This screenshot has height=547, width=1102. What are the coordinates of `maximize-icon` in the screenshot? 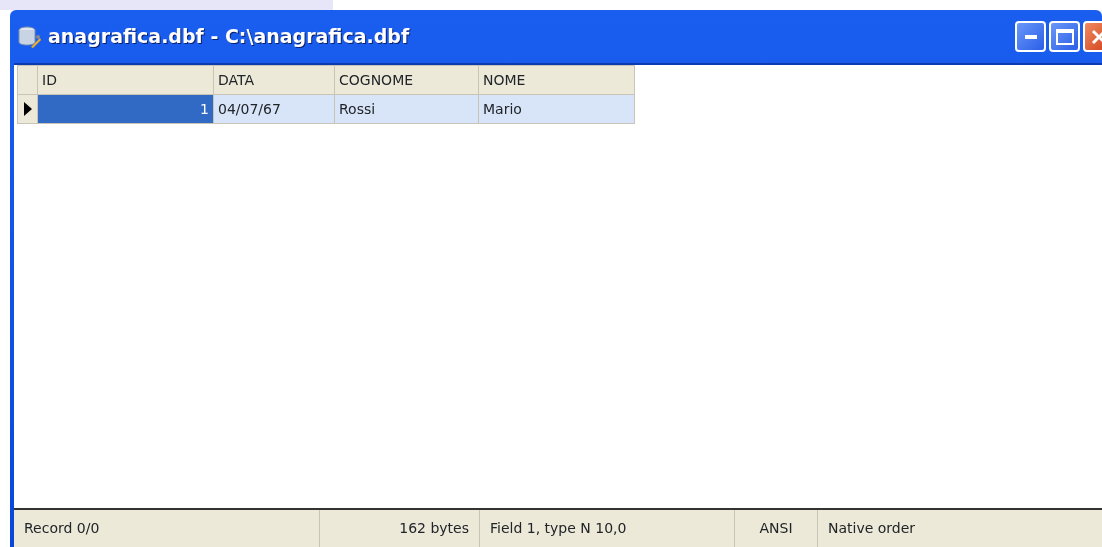 It's located at (1064, 36).